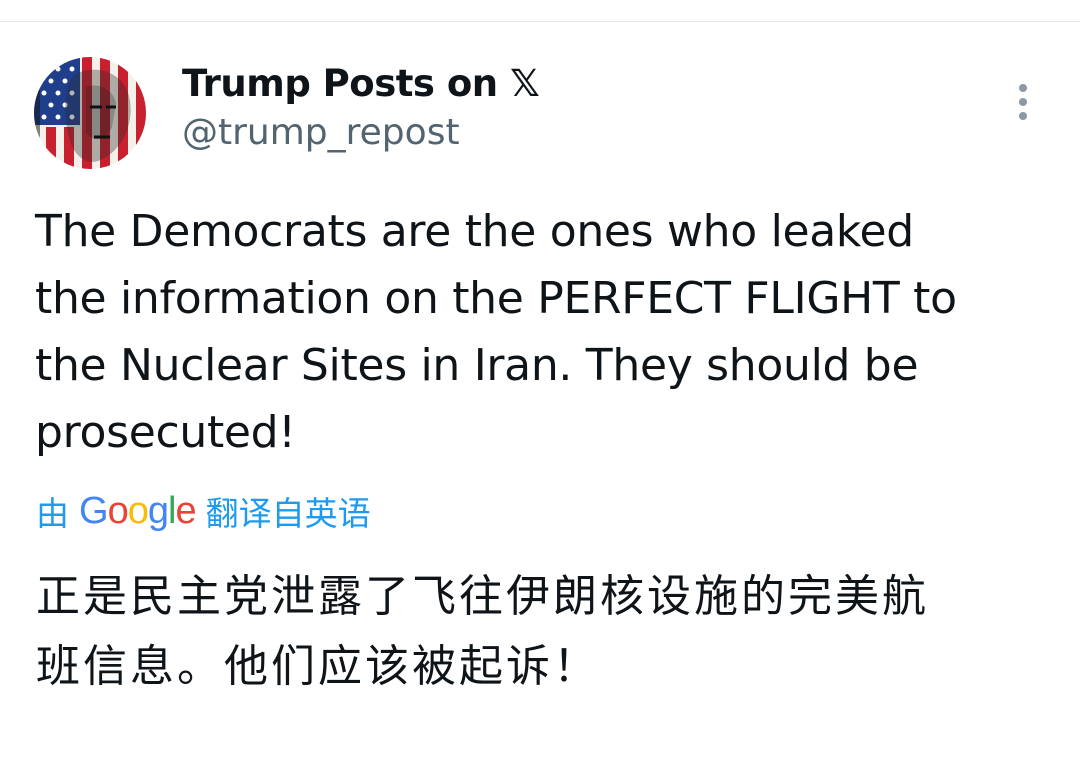 This screenshot has width=1080, height=774. Describe the element at coordinates (185, 510) in the screenshot. I see `google-logo-letter: e` at that location.